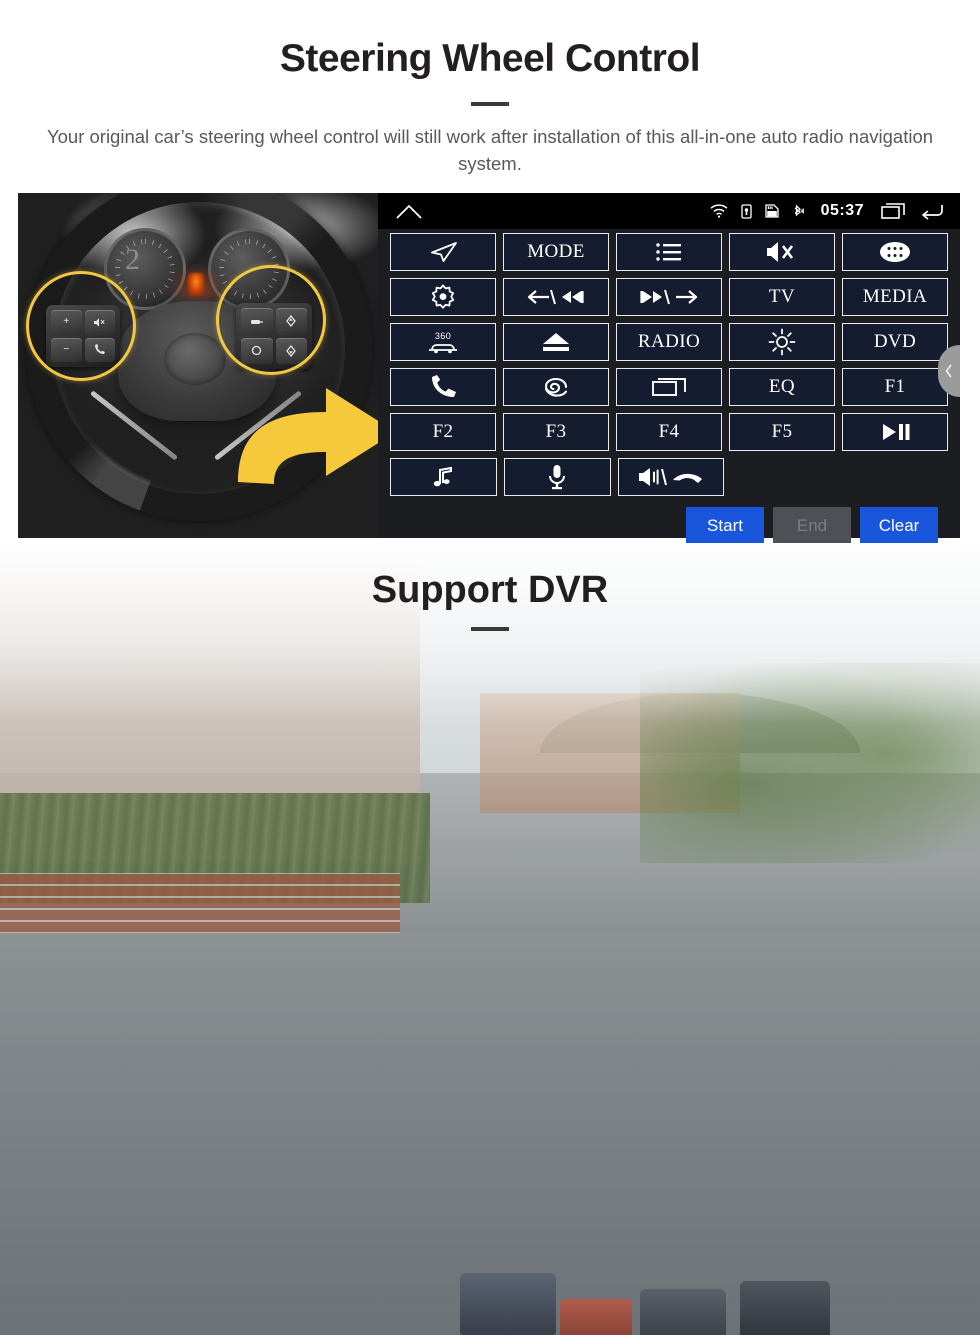 Image resolution: width=980 pixels, height=1335 pixels. I want to click on swc-power-button, so click(443, 297).